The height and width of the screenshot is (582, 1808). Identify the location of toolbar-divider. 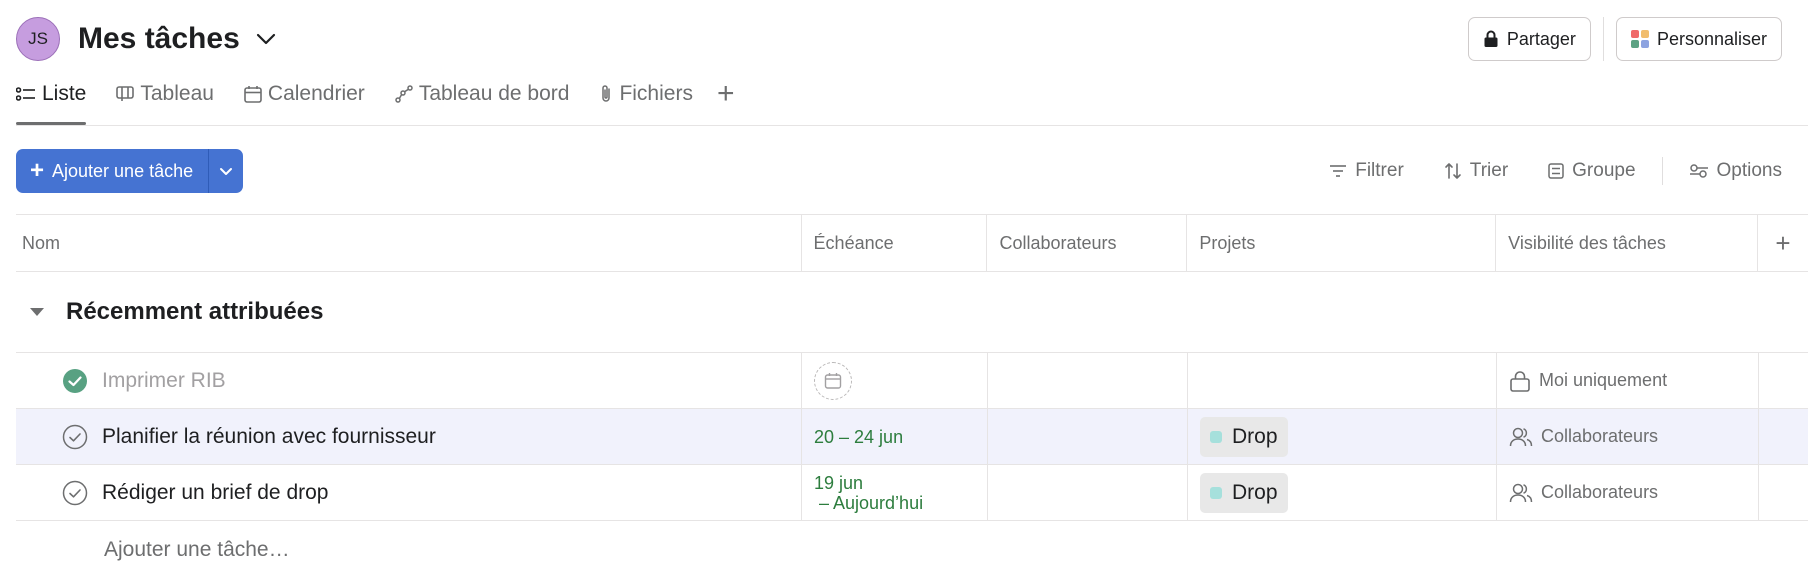
(1662, 171).